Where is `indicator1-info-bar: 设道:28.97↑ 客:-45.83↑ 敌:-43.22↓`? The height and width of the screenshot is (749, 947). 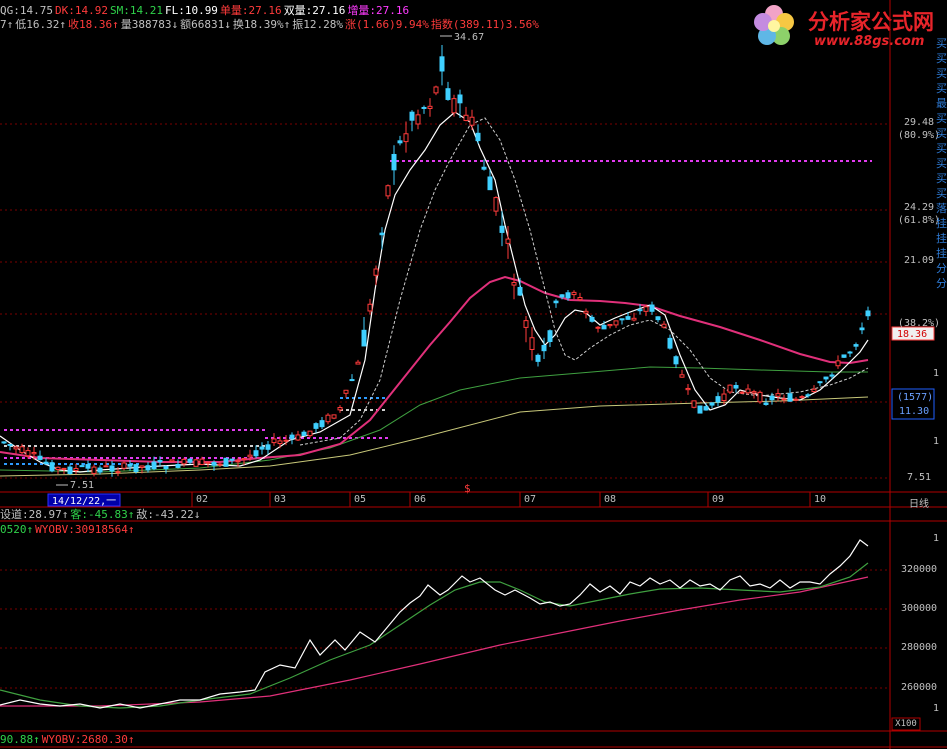
indicator1-info-bar: 设道:28.97↑ 客:-45.83↑ 敌:-43.22↓ is located at coordinates (101, 515).